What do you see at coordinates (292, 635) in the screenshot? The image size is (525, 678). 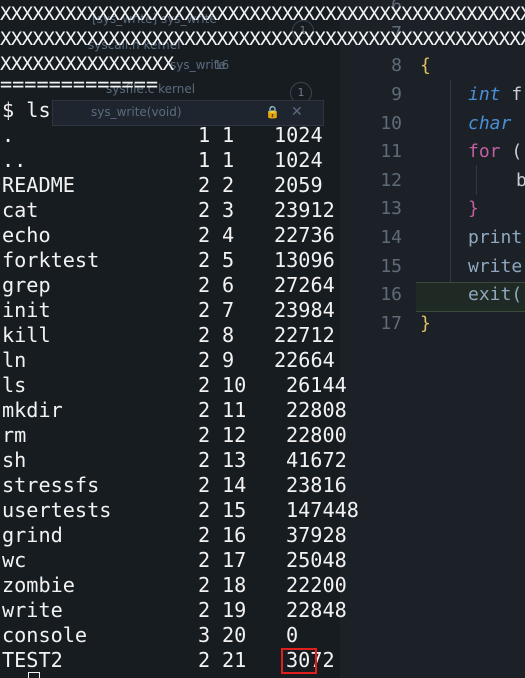 I see `file-size: 0` at bounding box center [292, 635].